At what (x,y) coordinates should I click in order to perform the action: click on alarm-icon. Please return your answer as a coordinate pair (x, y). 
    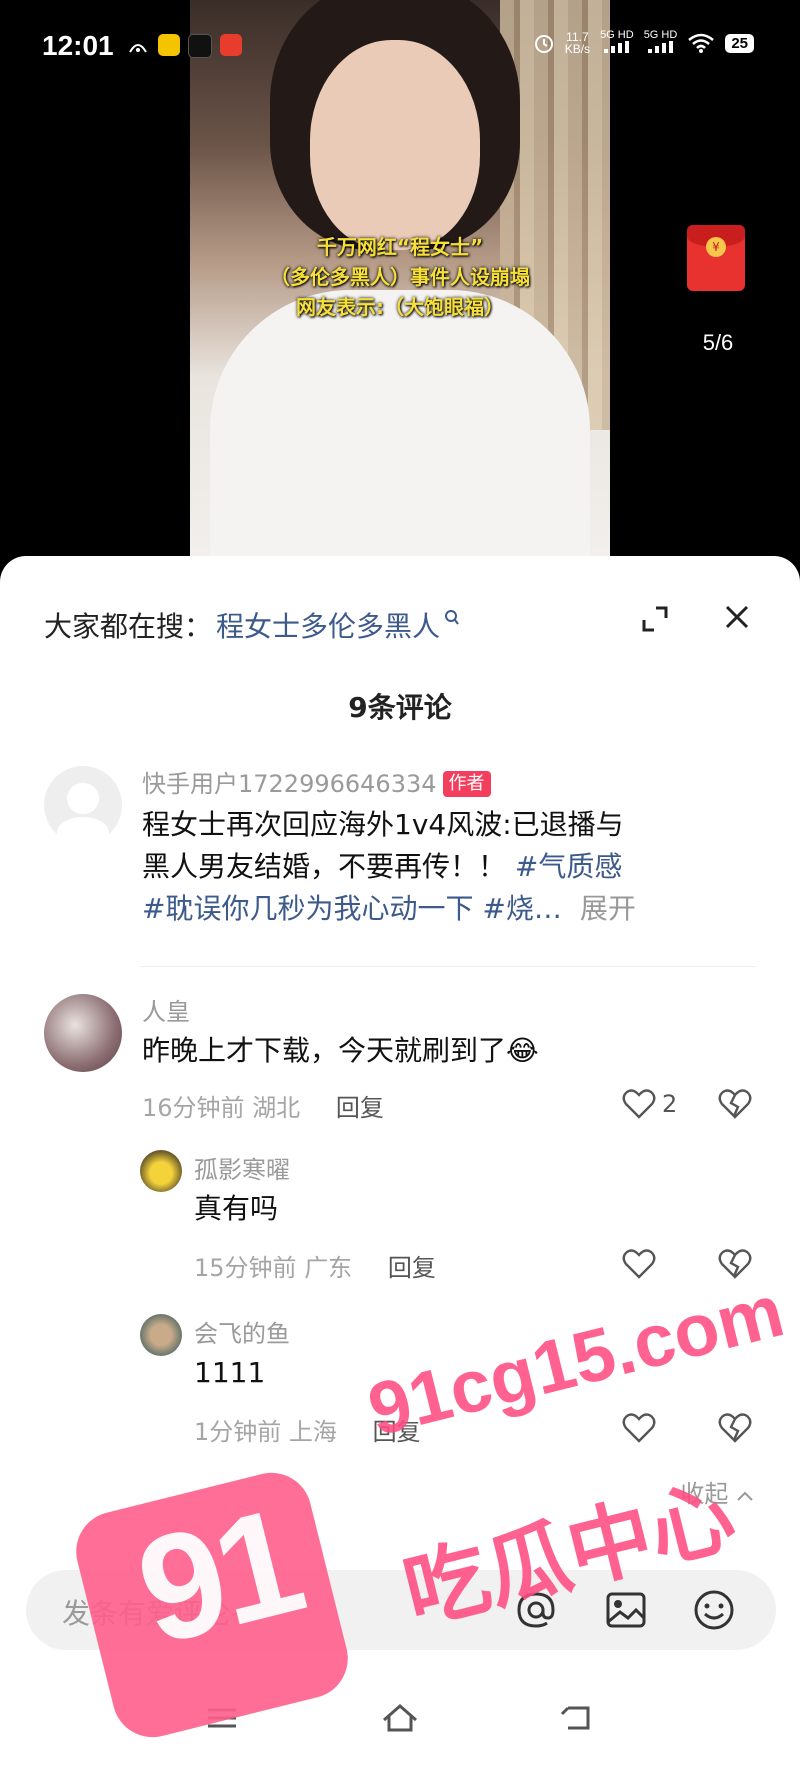
    Looking at the image, I should click on (543, 44).